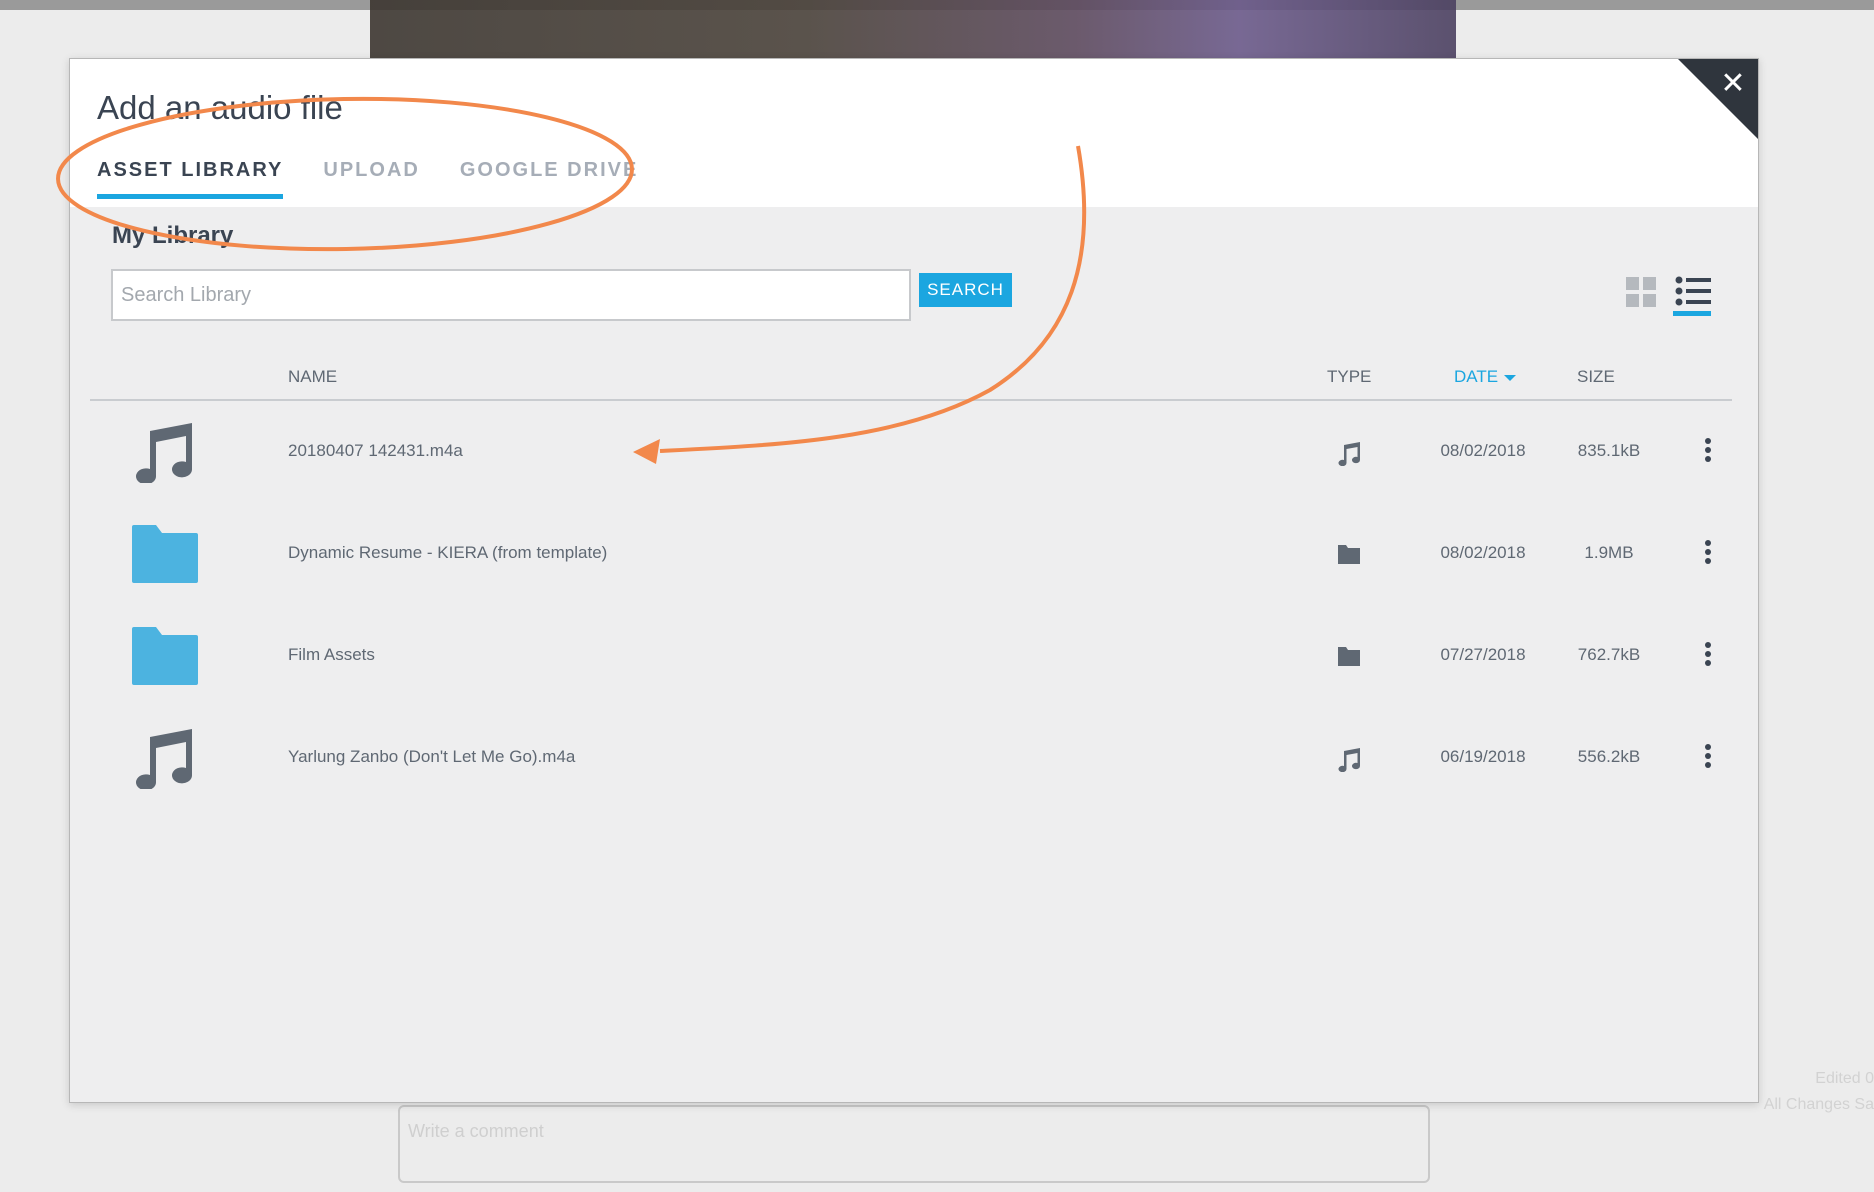 The height and width of the screenshot is (1192, 1874). I want to click on tab-google-drive: GOOGLE DRIVE, so click(549, 179).